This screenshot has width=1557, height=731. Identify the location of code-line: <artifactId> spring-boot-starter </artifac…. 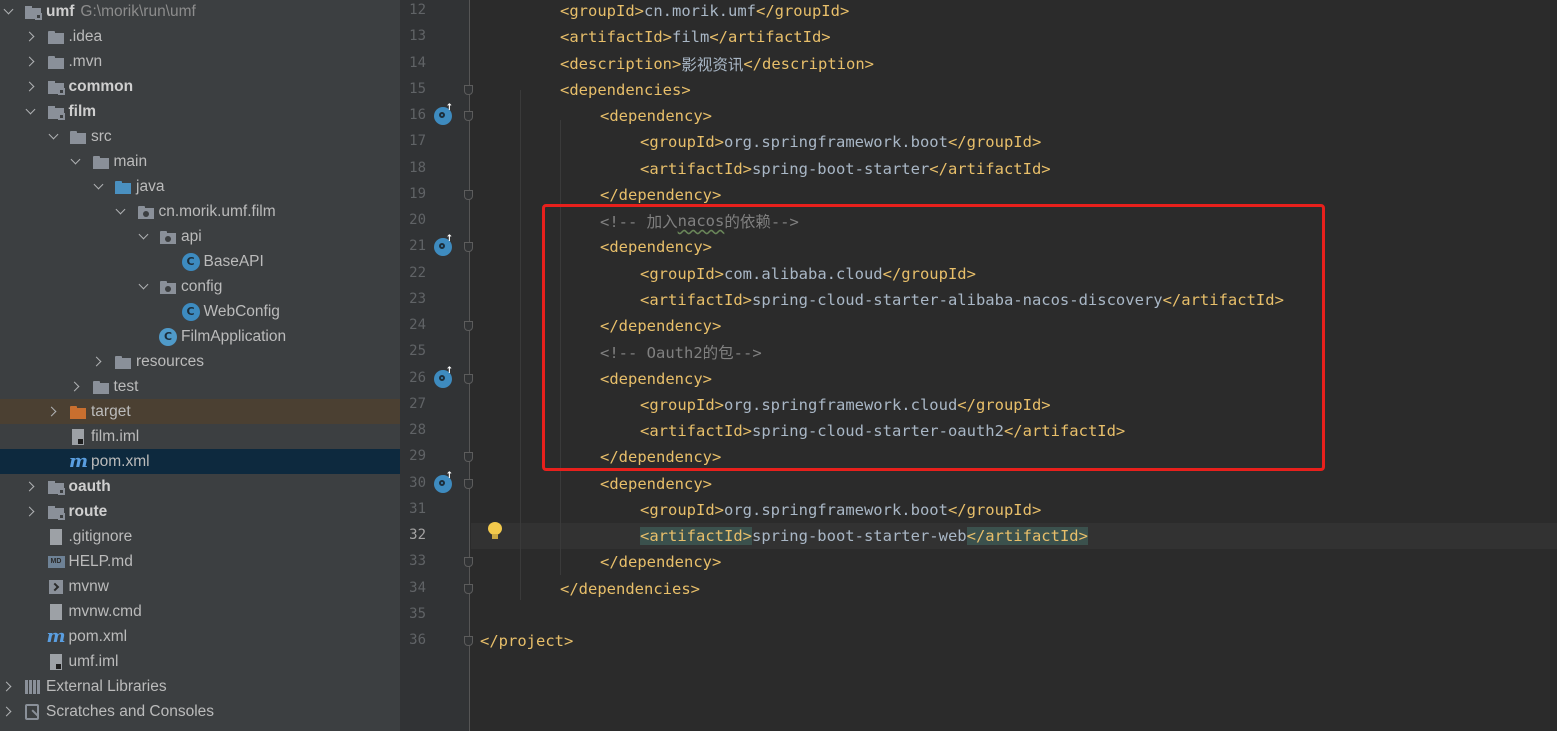
(845, 169).